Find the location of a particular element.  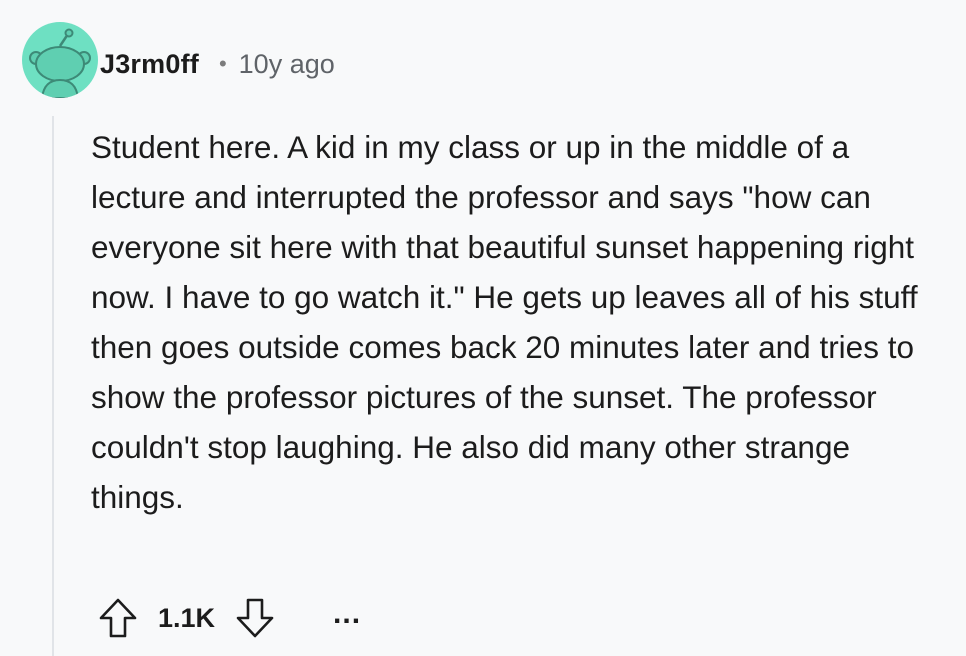

vote-score: 1.1K is located at coordinates (187, 617).